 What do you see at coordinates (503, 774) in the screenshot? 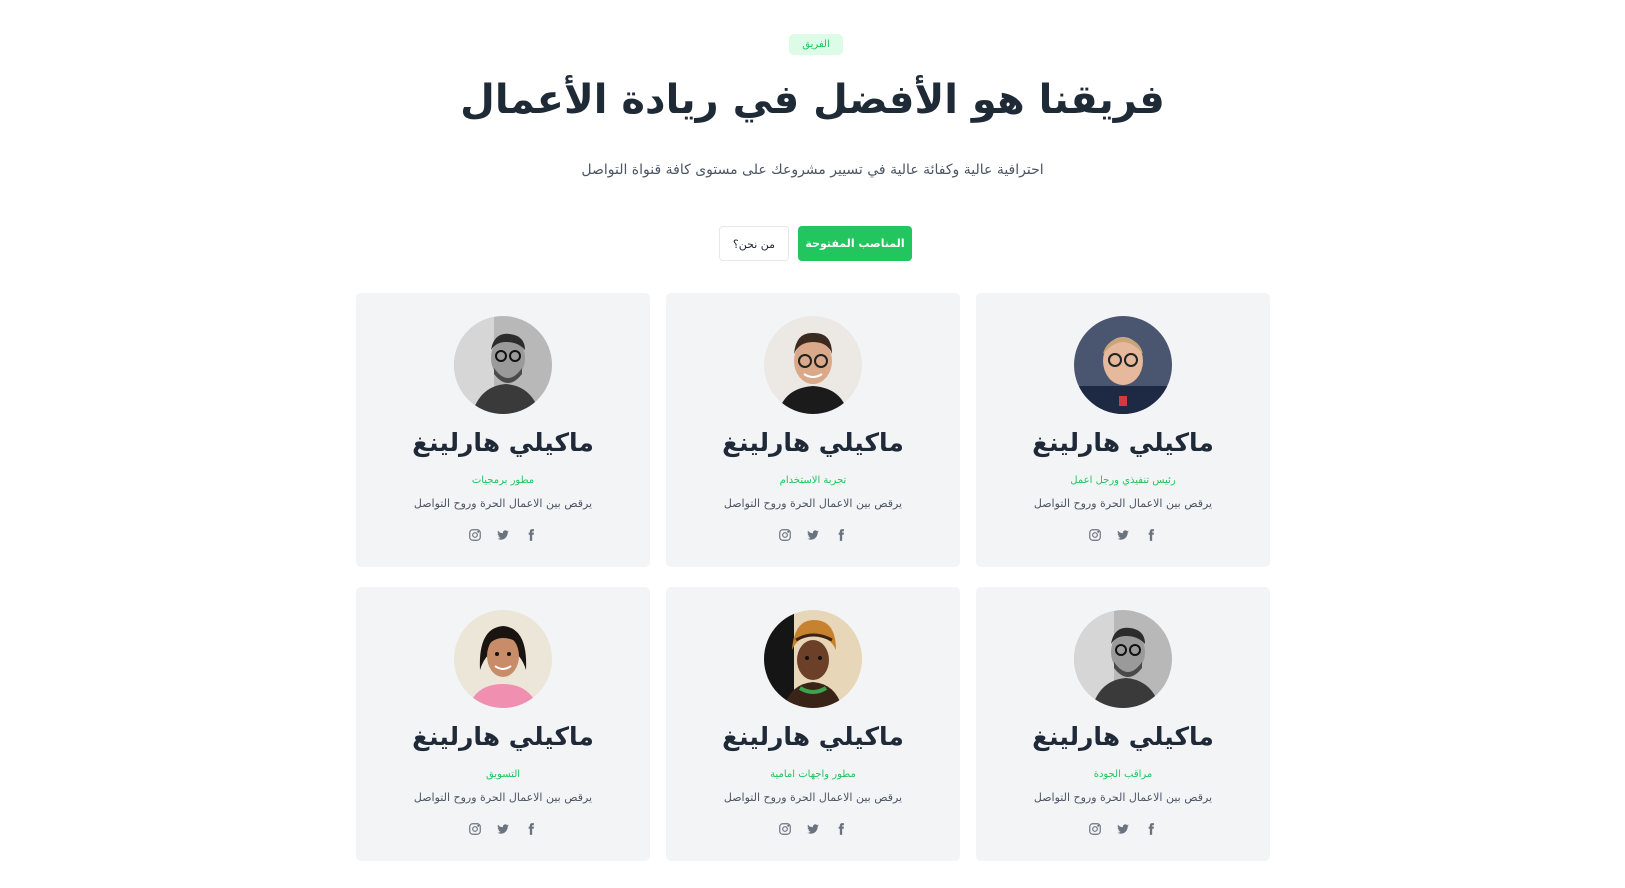
I see `member-role: التسويق` at bounding box center [503, 774].